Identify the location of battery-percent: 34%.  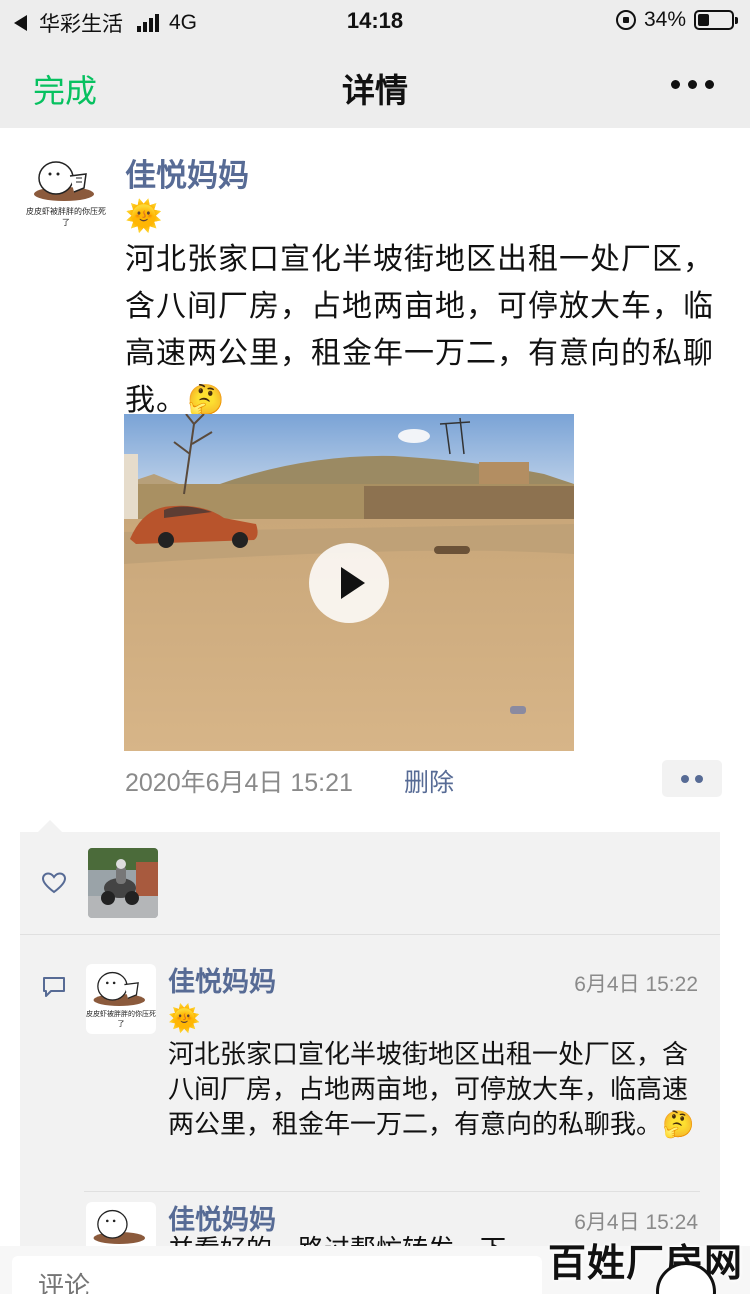
(664, 19).